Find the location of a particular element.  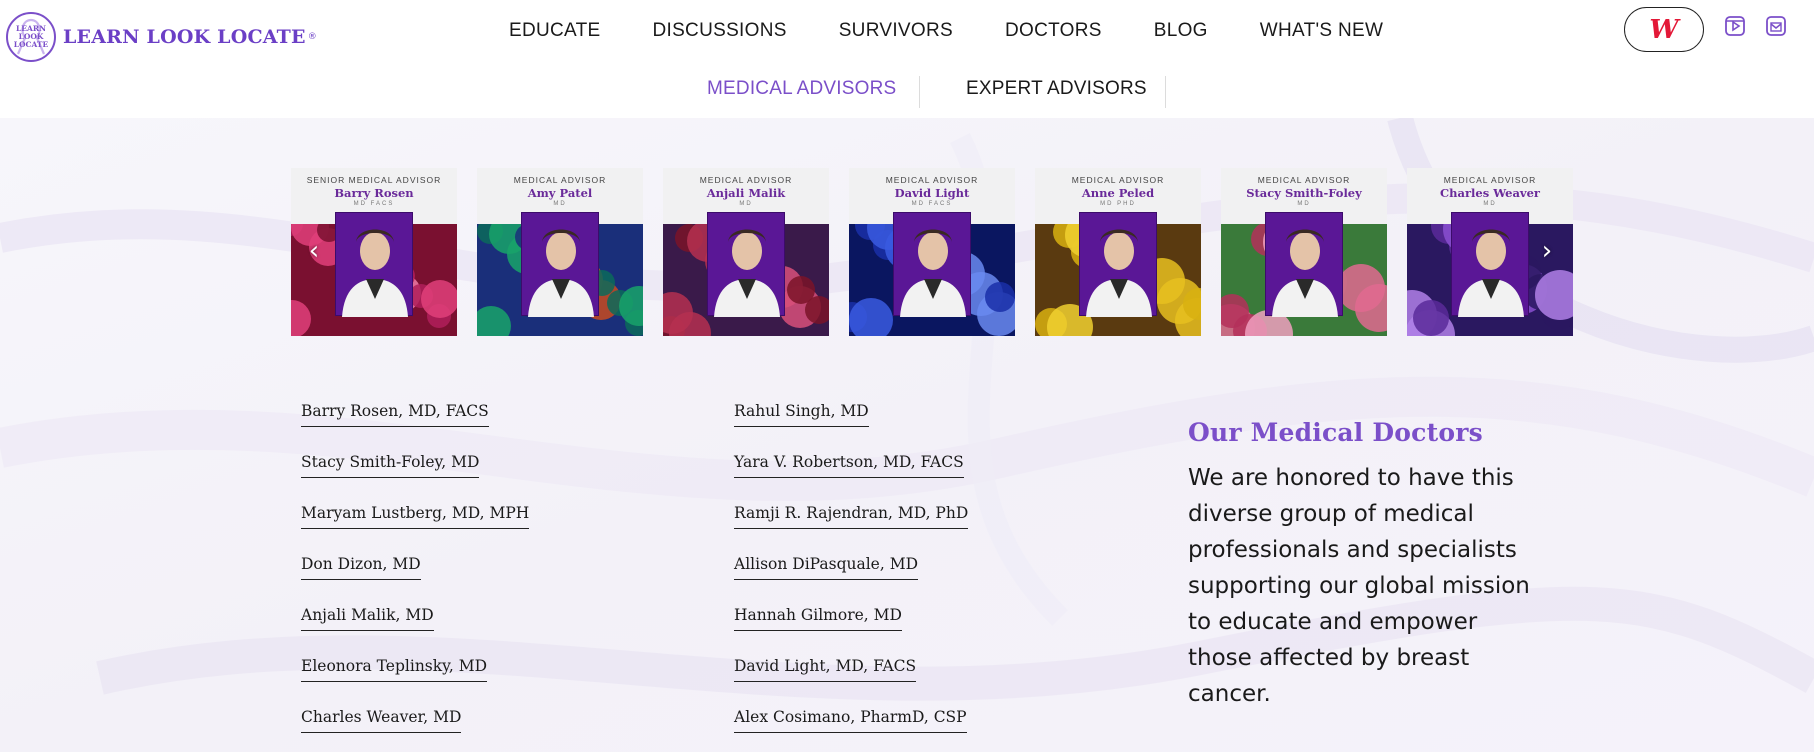

advisor-name: Amy Patel is located at coordinates (560, 193).